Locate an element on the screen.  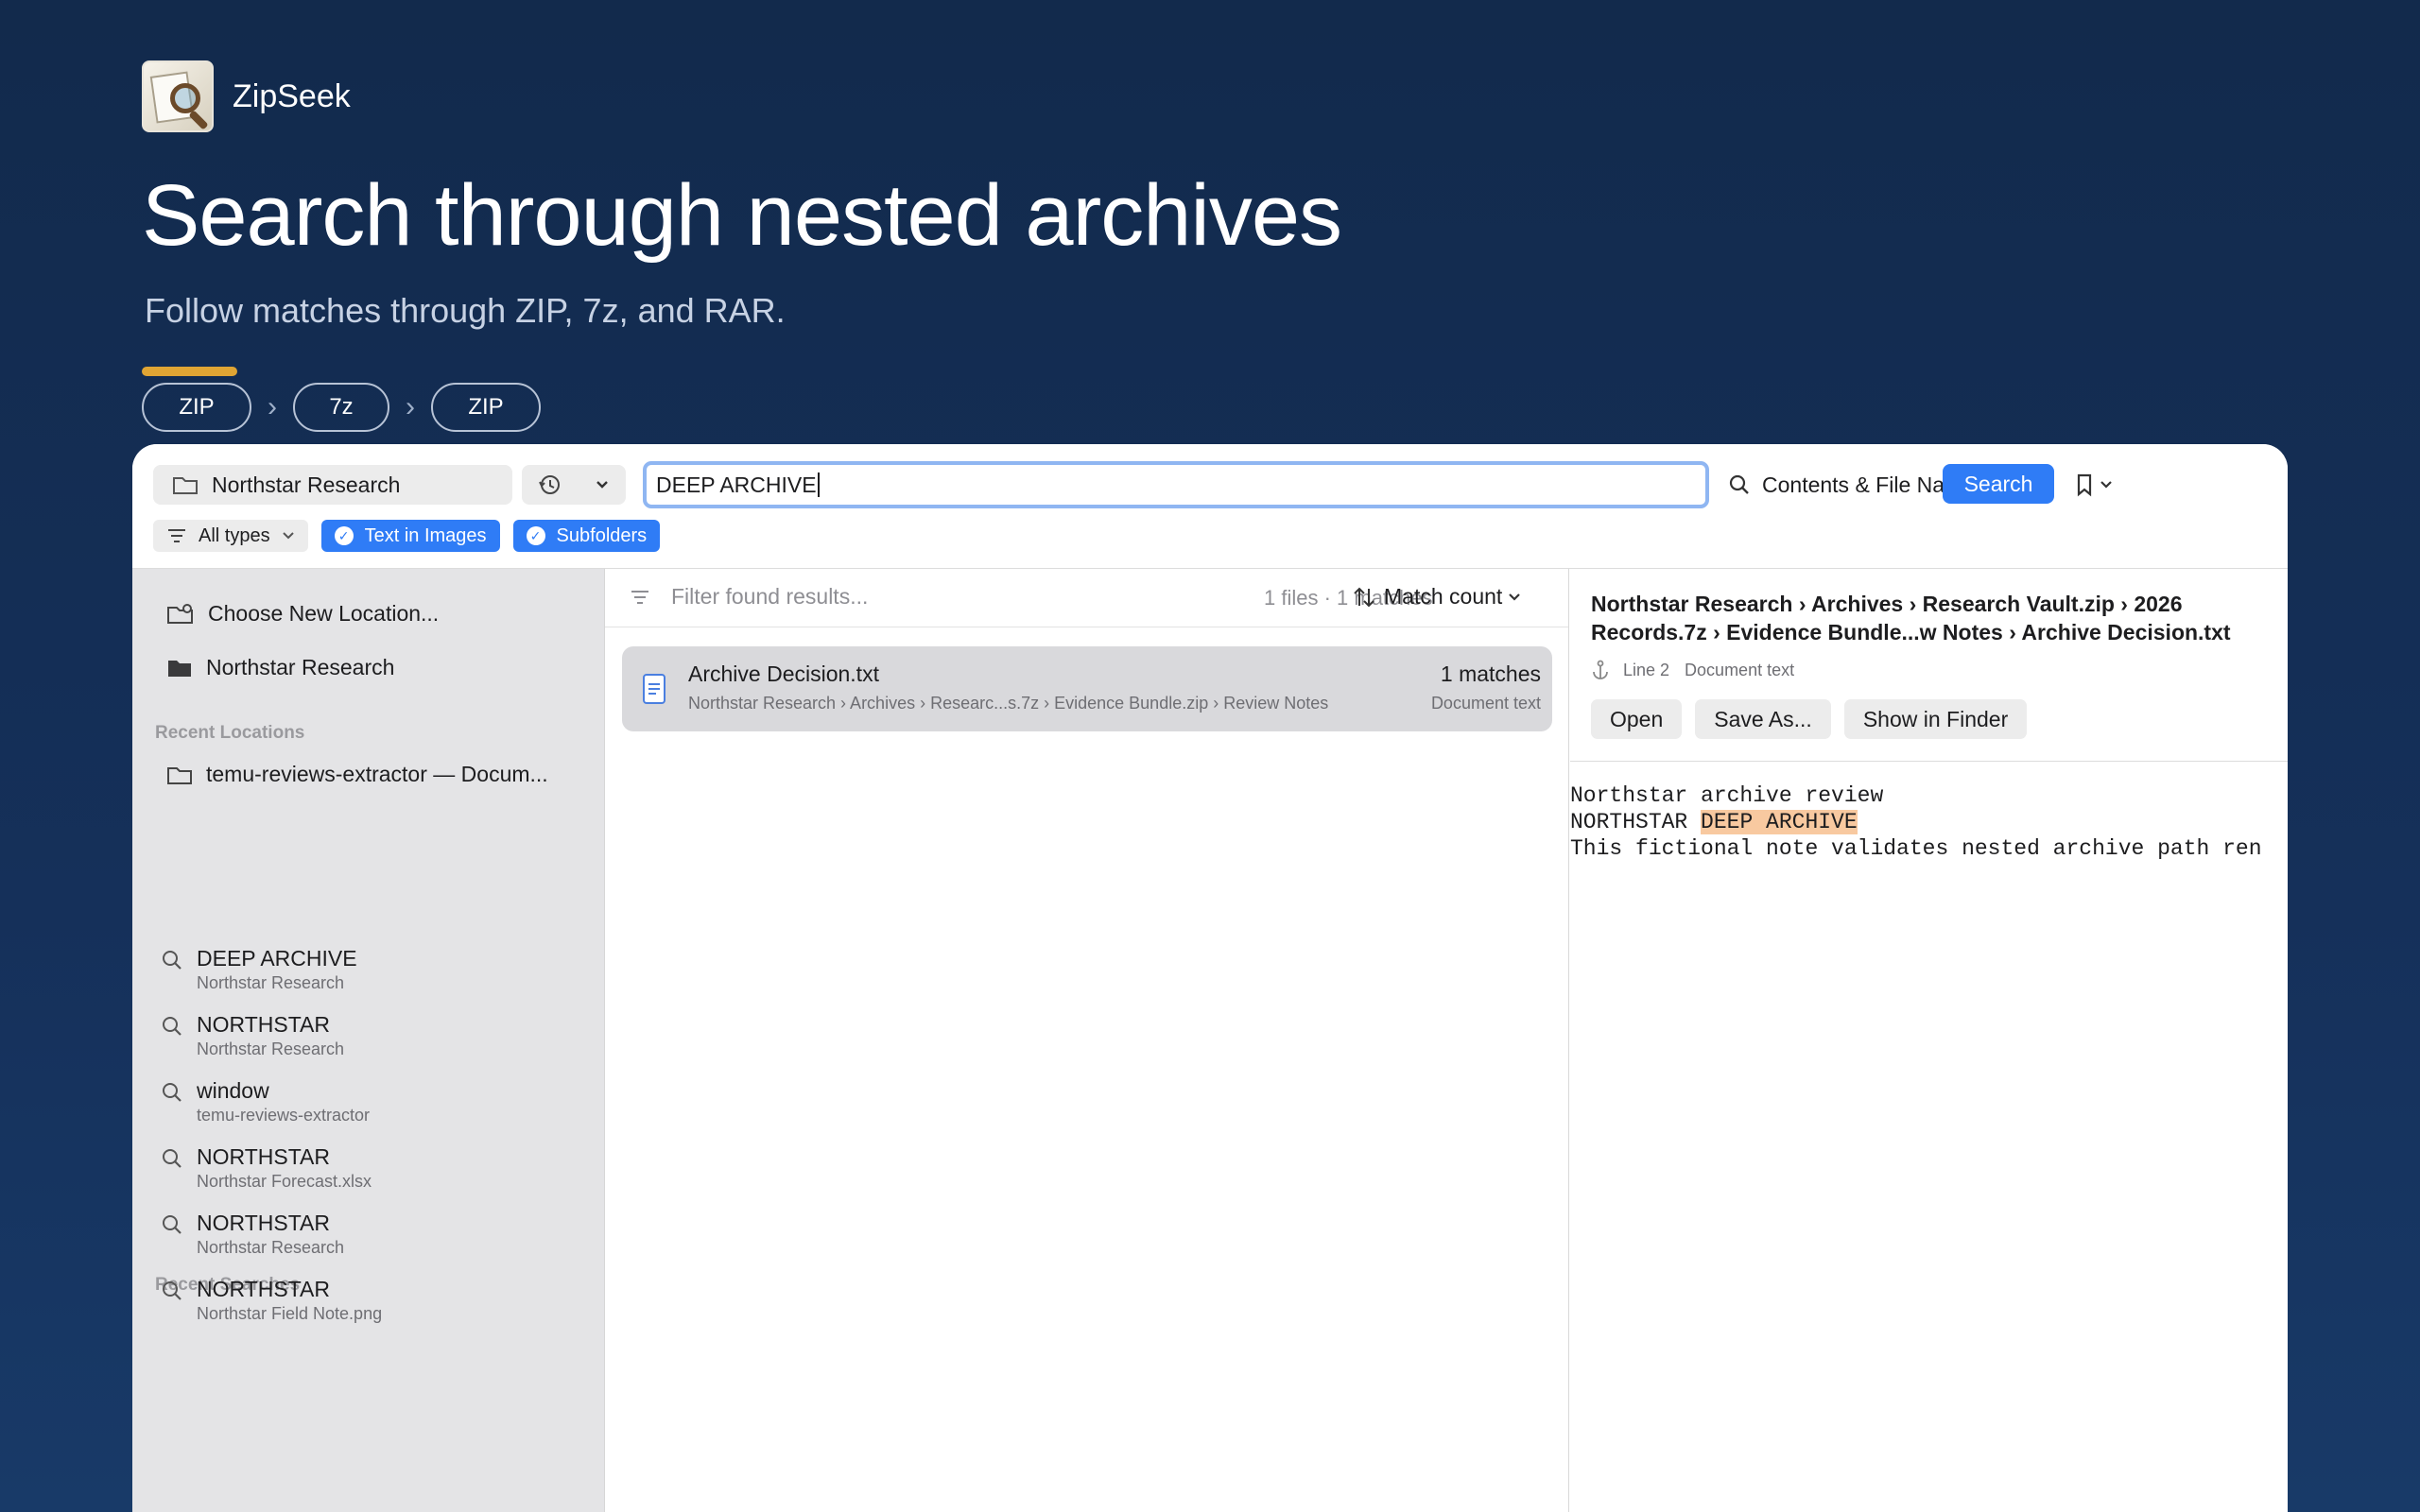
archive-chain: ZIP › 7z › ZIP is located at coordinates (341, 407).